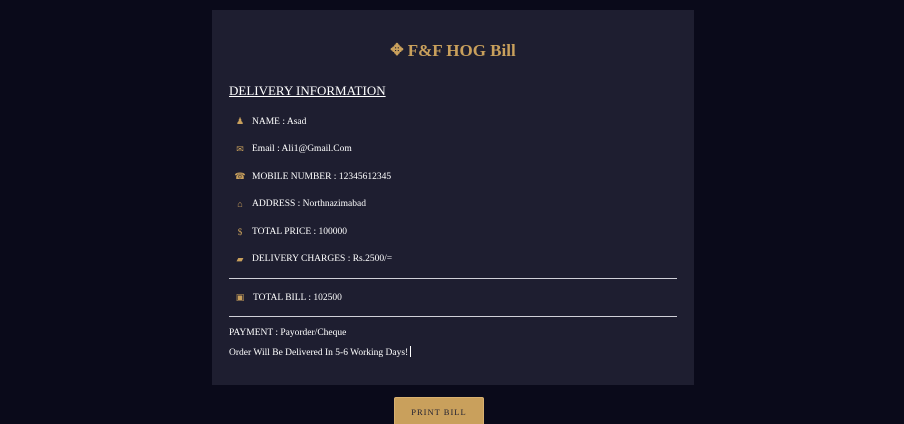 Image resolution: width=904 pixels, height=424 pixels. What do you see at coordinates (300, 231) in the screenshot?
I see `total-price-text: TOTAL PRICE : 100000` at bounding box center [300, 231].